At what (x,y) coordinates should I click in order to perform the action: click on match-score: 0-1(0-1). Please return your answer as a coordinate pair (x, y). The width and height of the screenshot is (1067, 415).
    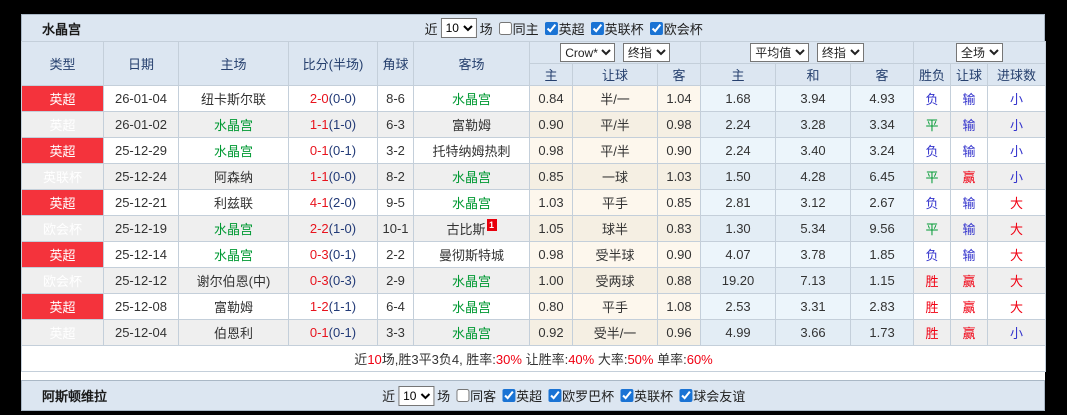
    Looking at the image, I should click on (333, 150).